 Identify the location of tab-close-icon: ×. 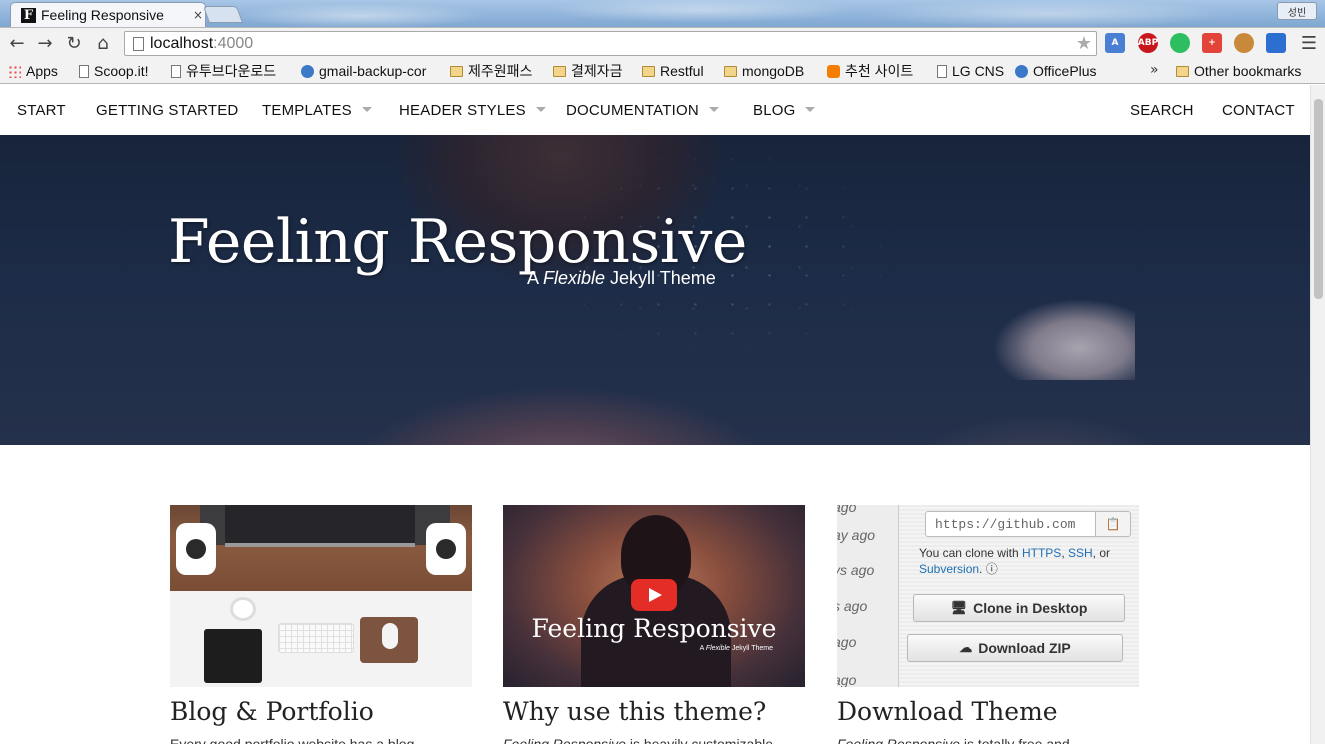
(198, 15).